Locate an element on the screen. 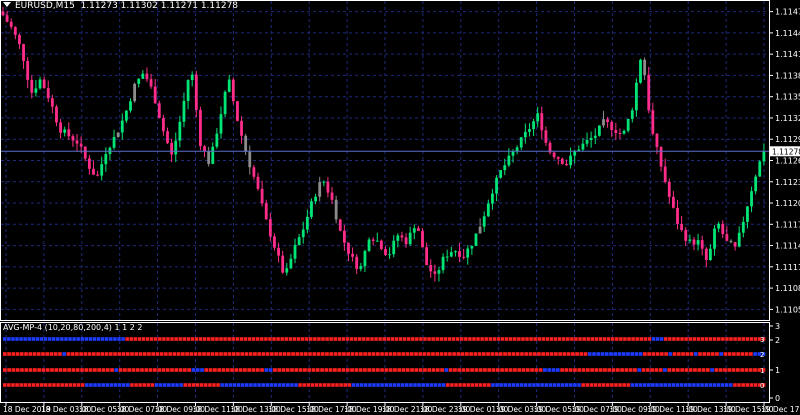 The height and width of the screenshot is (415, 800). indicator-tick-label: 1 is located at coordinates (777, 370).